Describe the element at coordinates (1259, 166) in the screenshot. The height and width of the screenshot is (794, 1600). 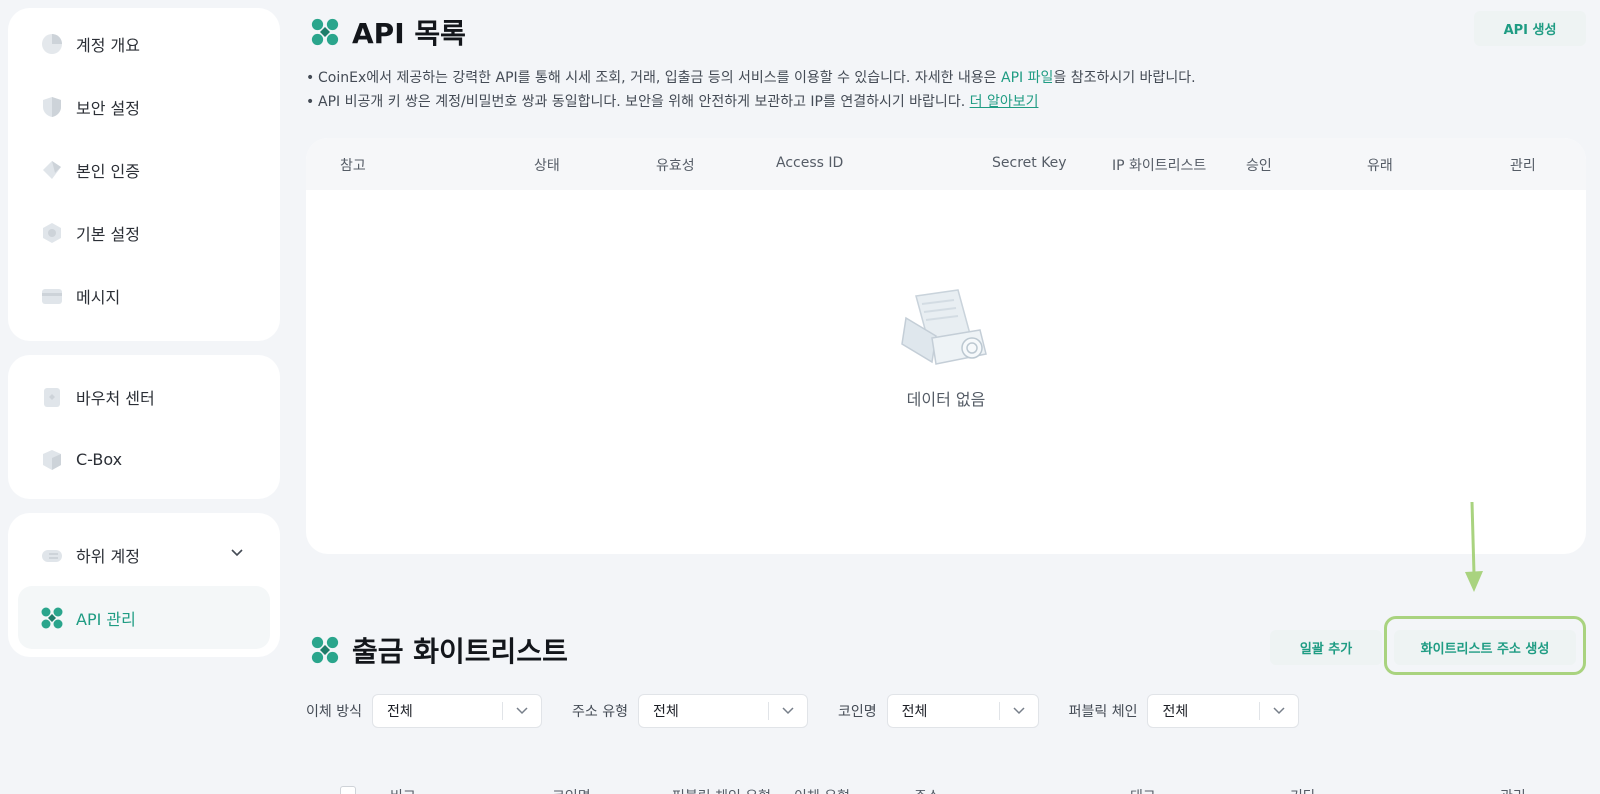
I see `column-header: 승인` at that location.